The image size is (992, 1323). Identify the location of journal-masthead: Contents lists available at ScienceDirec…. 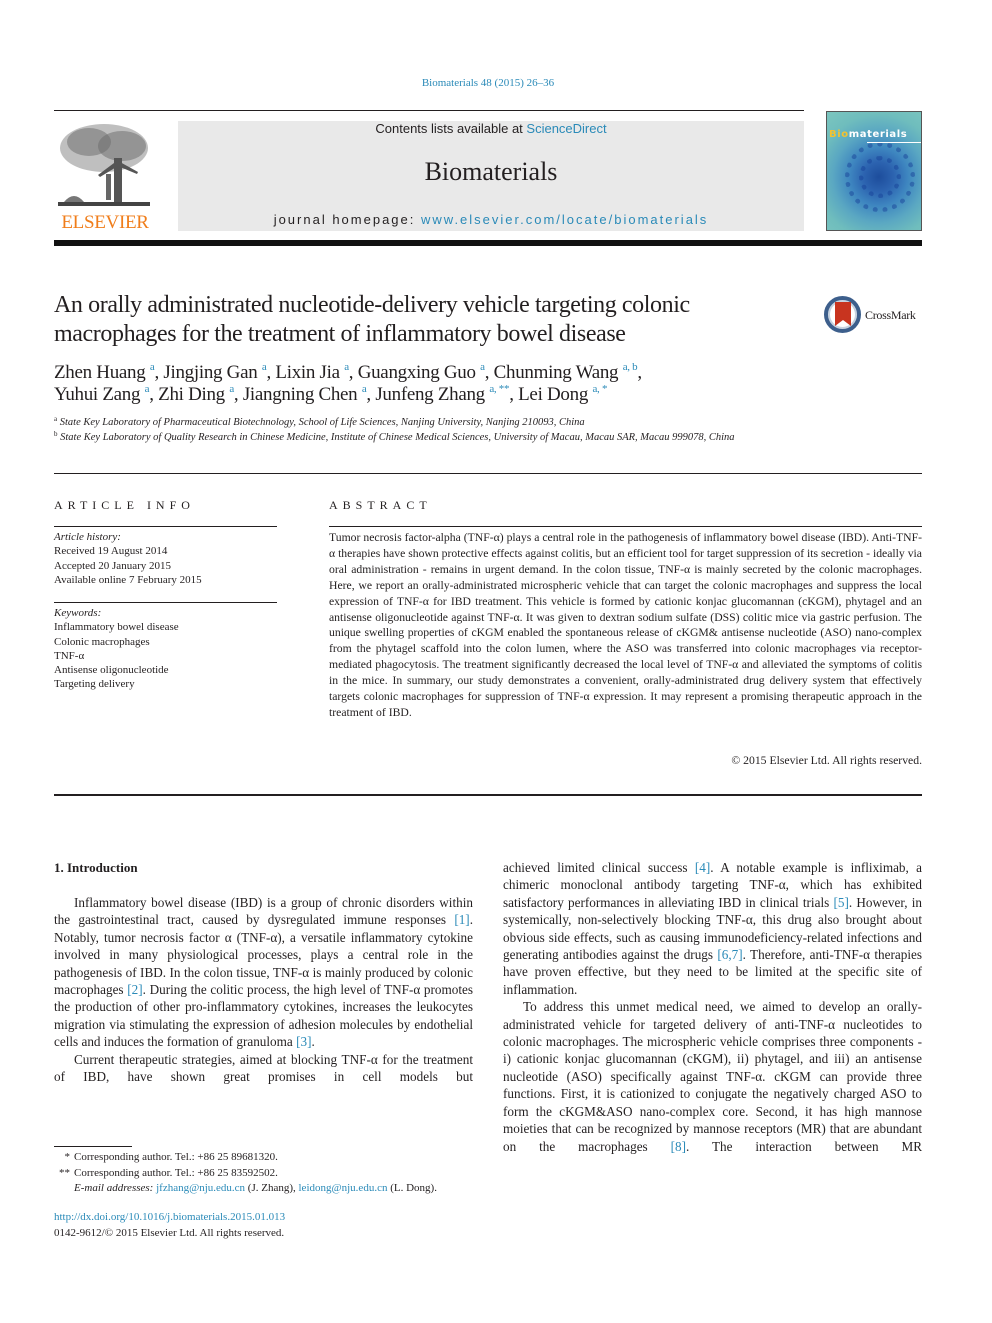
(491, 176).